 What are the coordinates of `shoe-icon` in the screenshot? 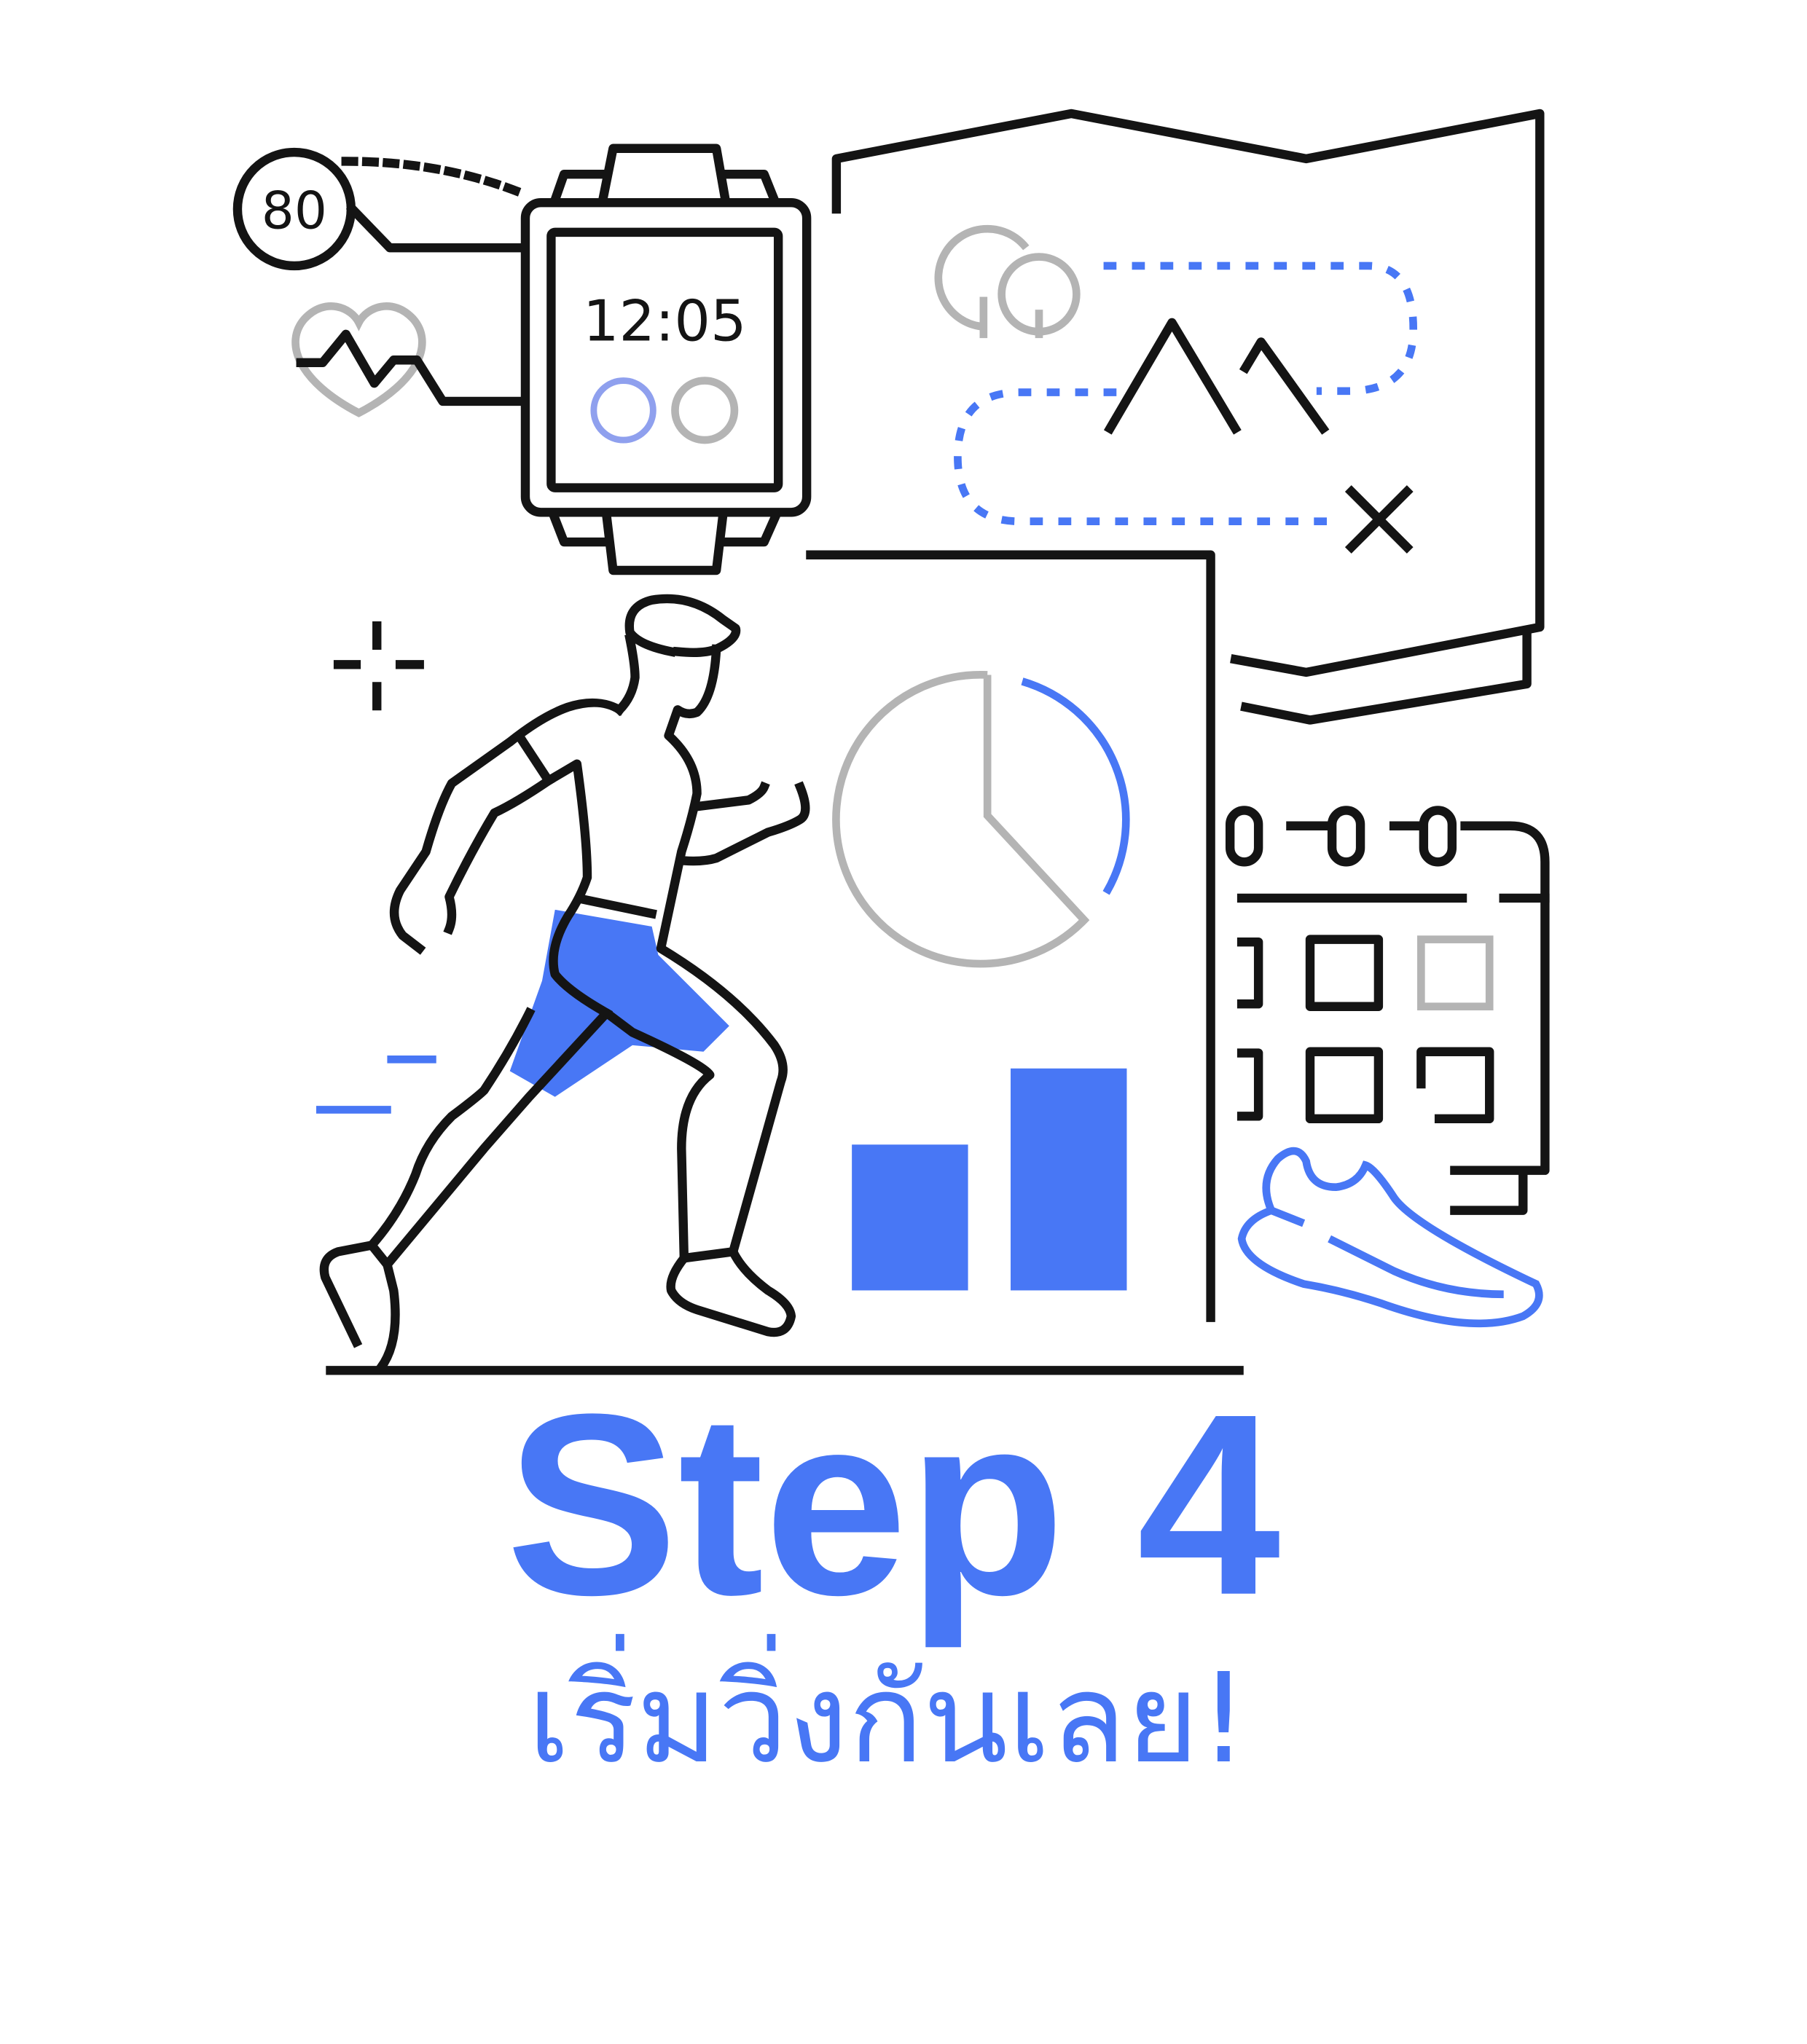 It's located at (1390, 1237).